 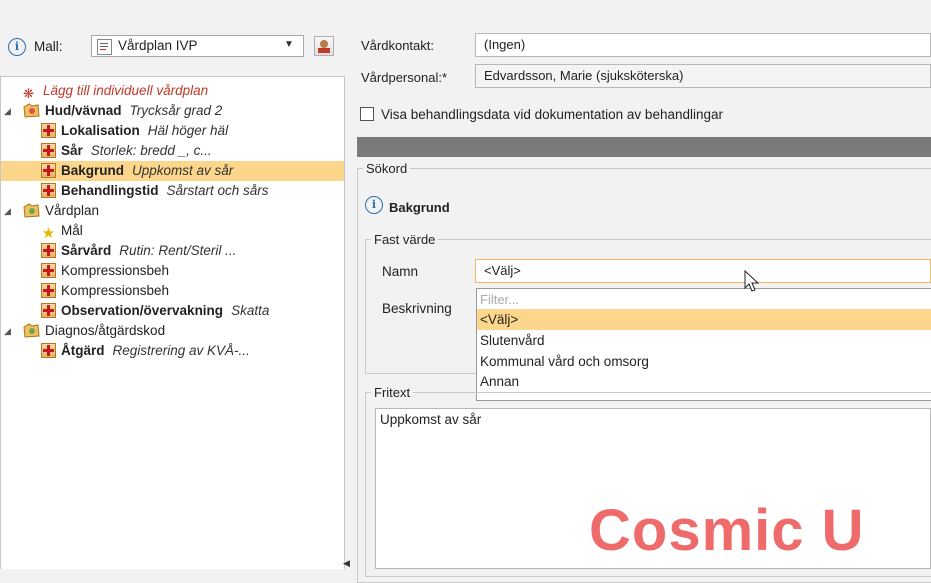 I want to click on vardkontakt-field: (Ingen), so click(x=703, y=45).